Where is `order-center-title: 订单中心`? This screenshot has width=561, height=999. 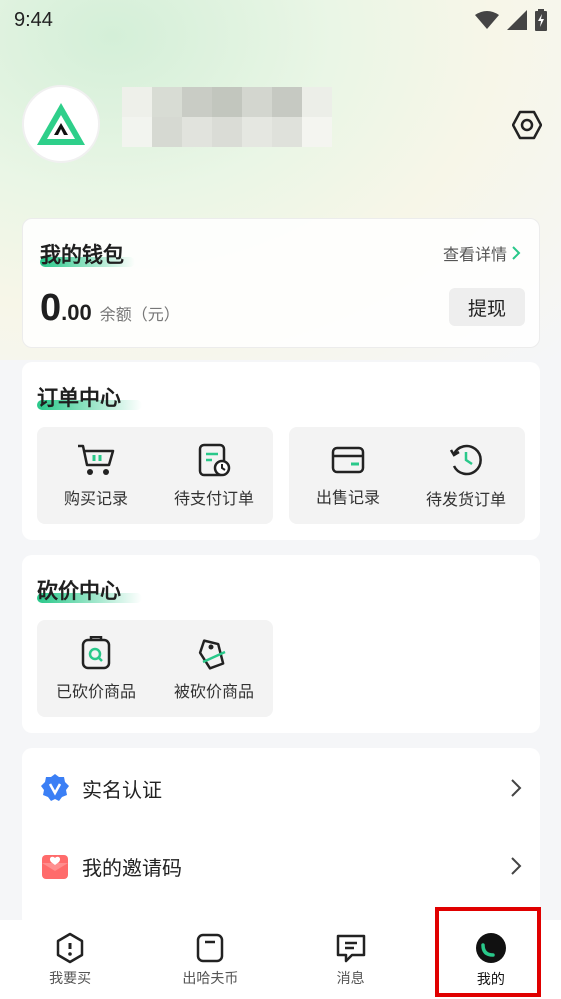
order-center-title: 订单中心 is located at coordinates (79, 398).